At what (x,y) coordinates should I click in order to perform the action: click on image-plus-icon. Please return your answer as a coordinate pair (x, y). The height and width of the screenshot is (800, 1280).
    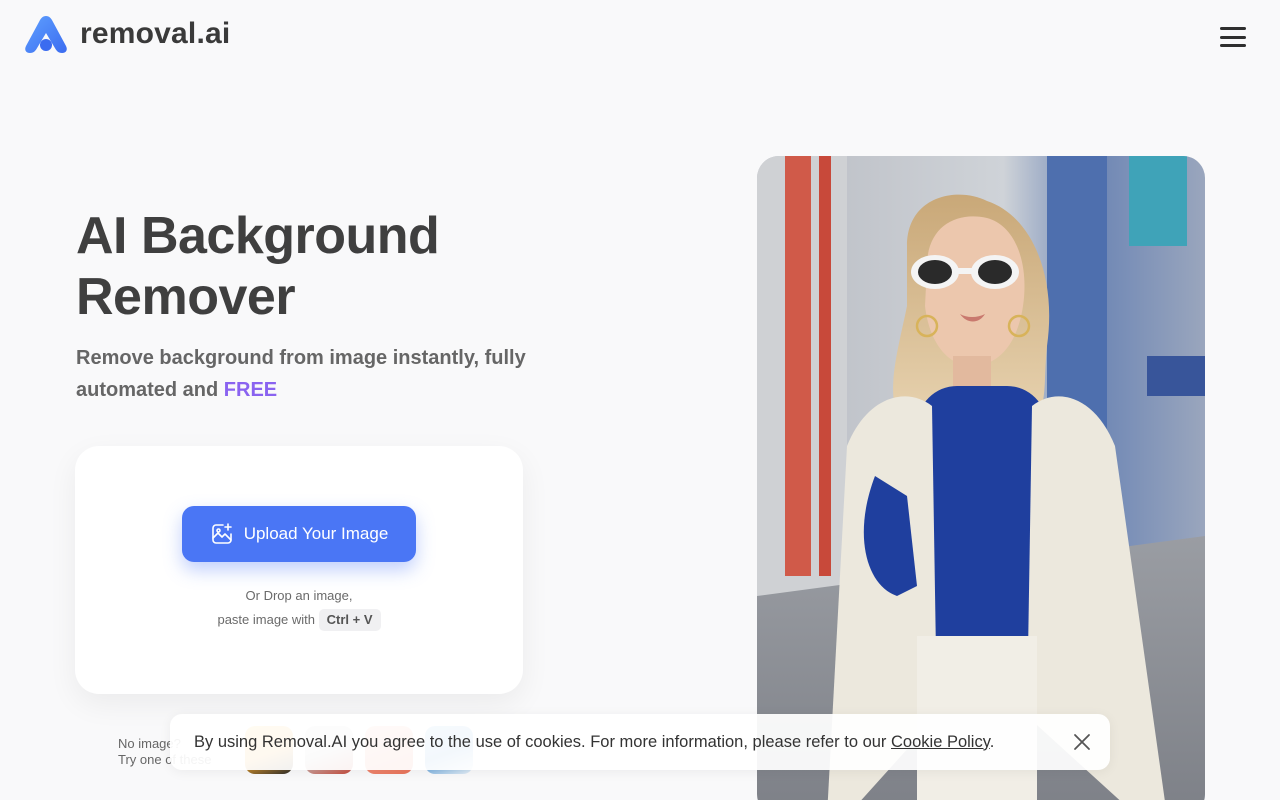
    Looking at the image, I should click on (221, 533).